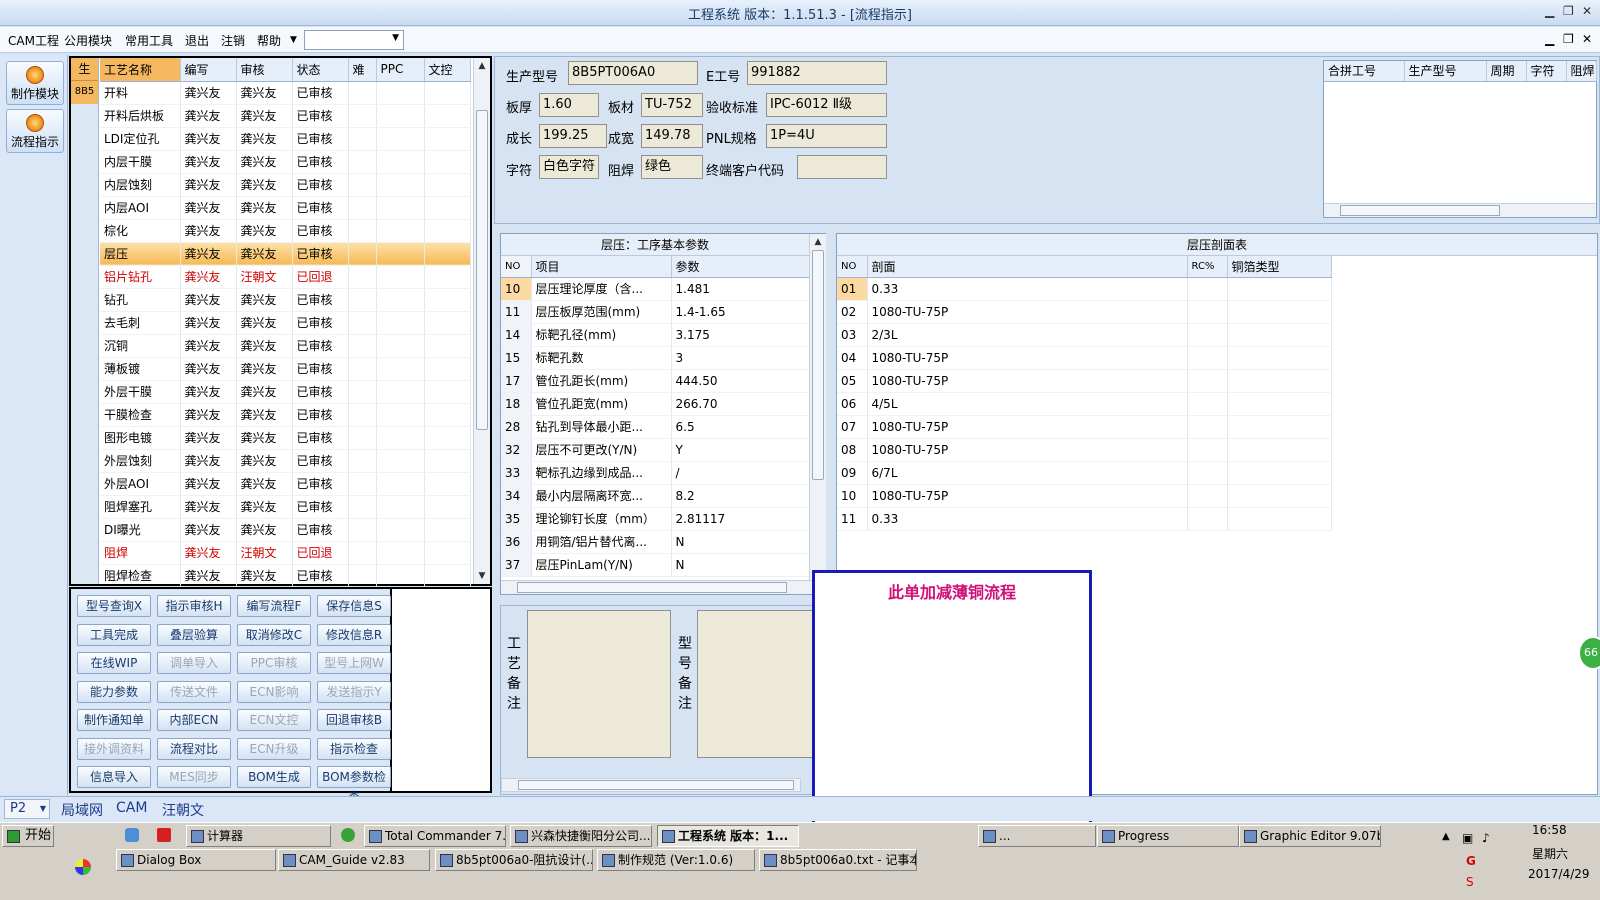 The width and height of the screenshot is (1600, 900). Describe the element at coordinates (285, 507) in the screenshot. I see `table-row: 阻焊塞孔 龚兴友 龚兴友 已审核` at that location.